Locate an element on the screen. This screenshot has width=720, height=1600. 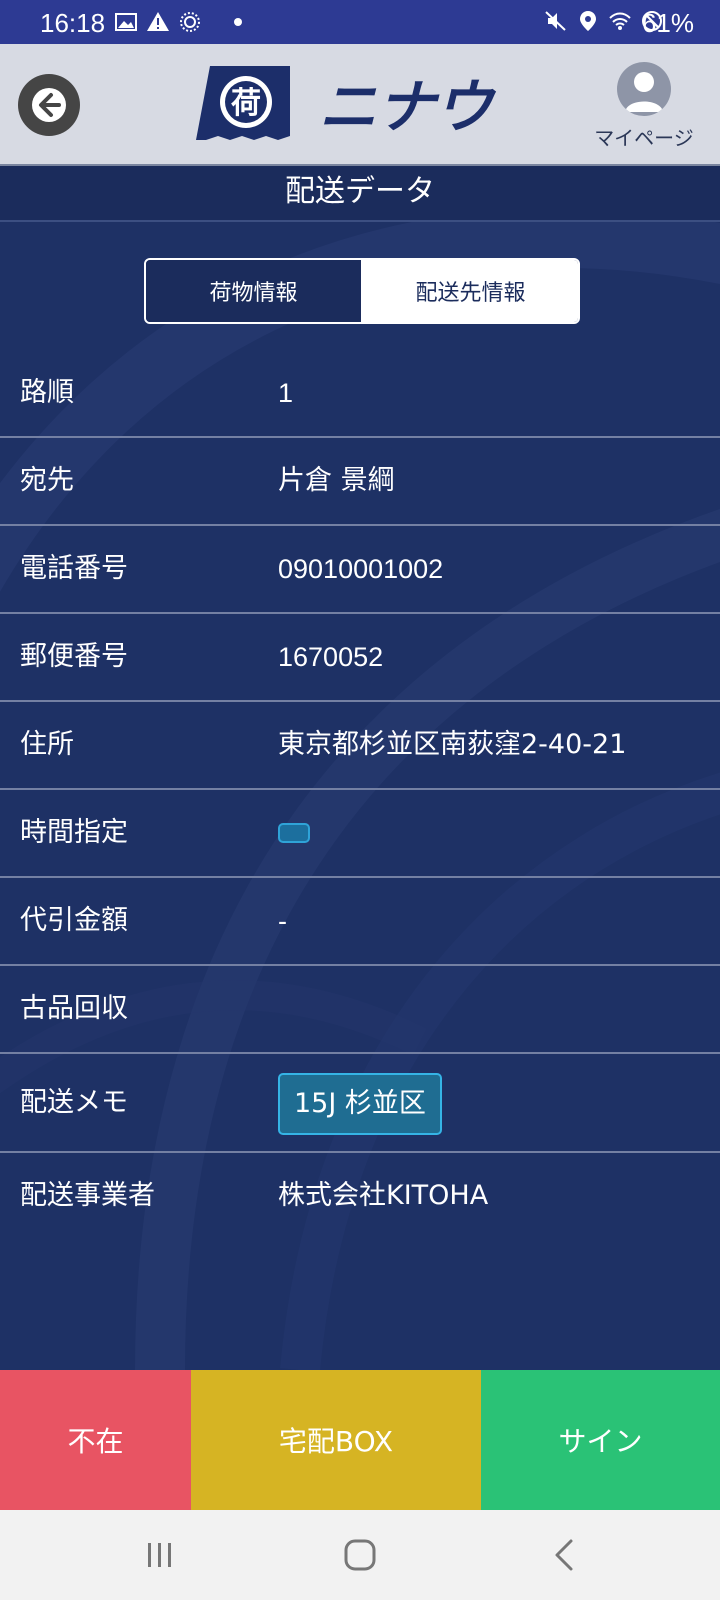
row-label: 配送メモ is located at coordinates (74, 1102).